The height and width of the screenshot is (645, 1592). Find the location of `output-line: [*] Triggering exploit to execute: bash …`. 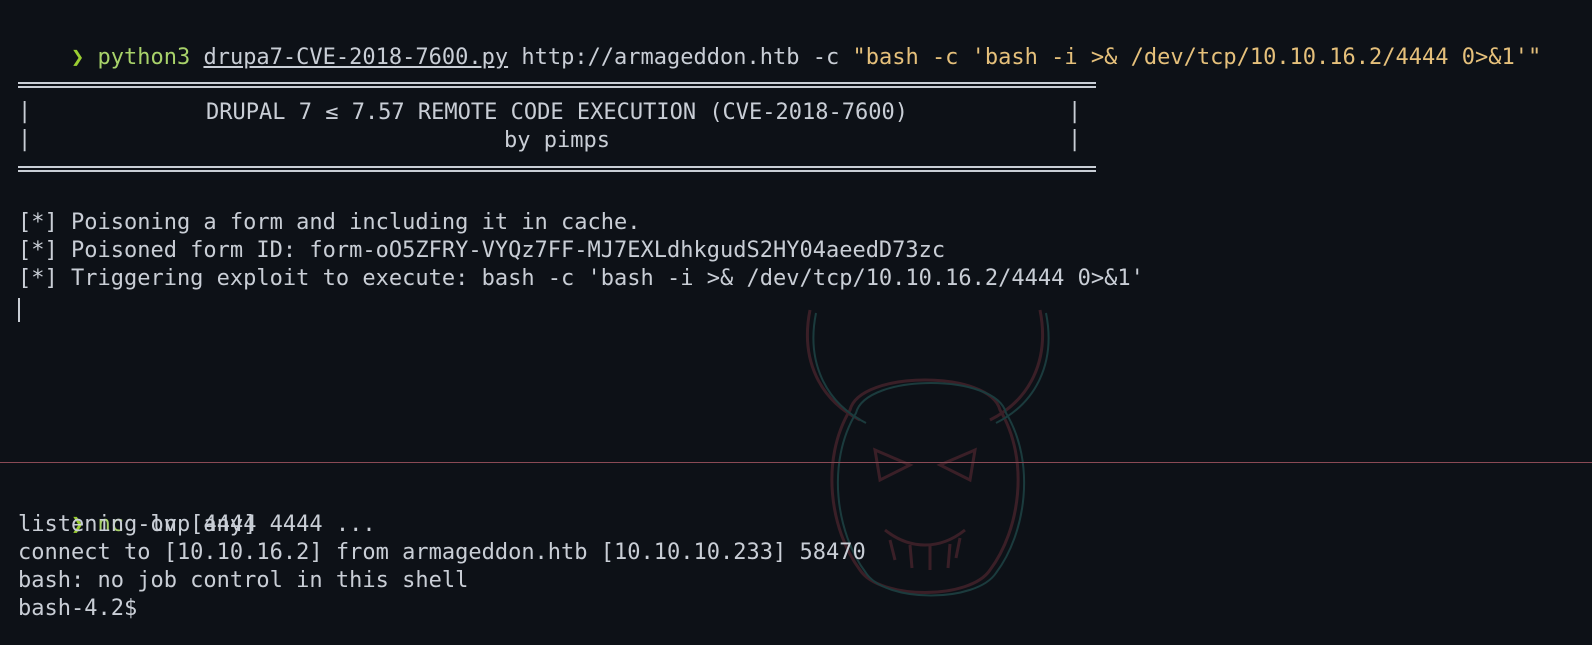

output-line: [*] Triggering exploit to execute: bash … is located at coordinates (581, 278).